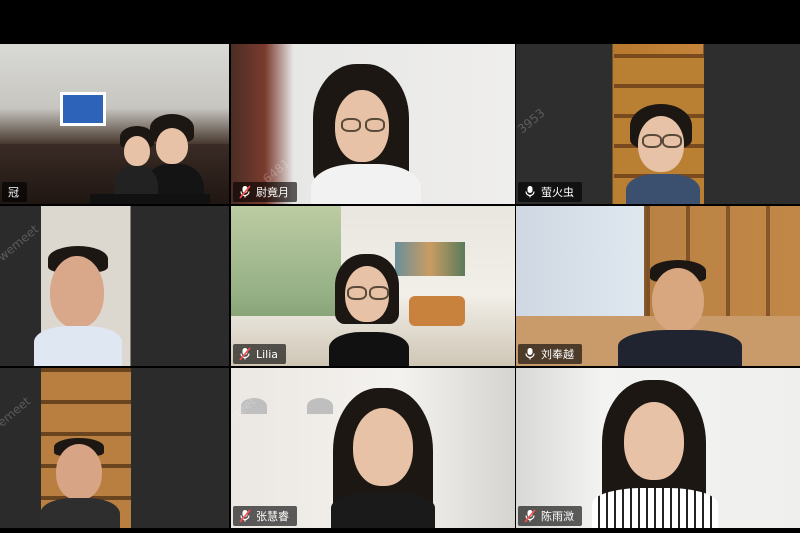  What do you see at coordinates (557, 354) in the screenshot?
I see `participant-name: 刘奉越` at bounding box center [557, 354].